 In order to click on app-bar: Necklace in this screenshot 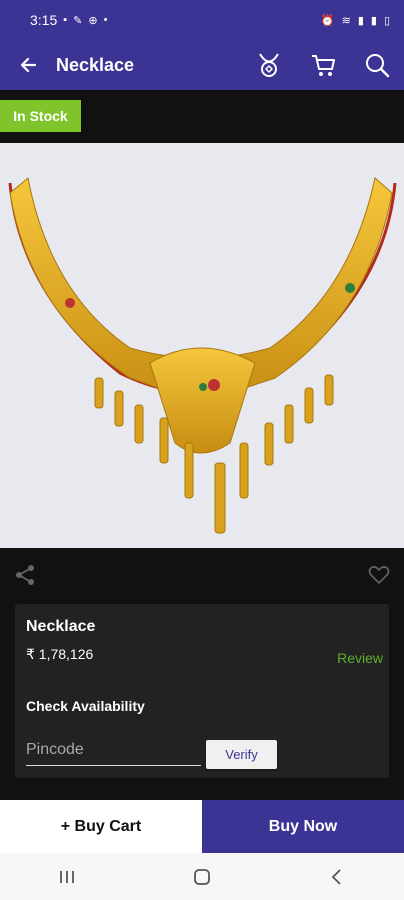, I will do `click(202, 65)`.